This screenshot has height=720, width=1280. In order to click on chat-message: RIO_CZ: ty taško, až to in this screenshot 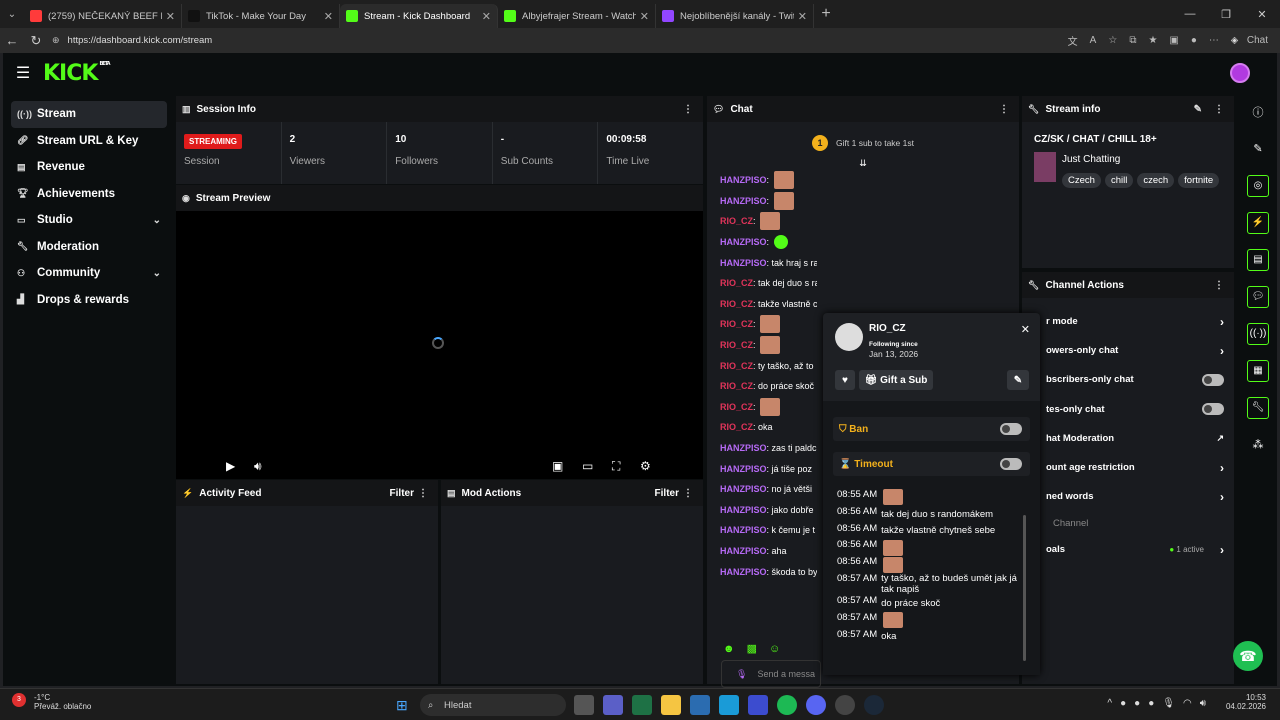, I will do `click(762, 365)`.